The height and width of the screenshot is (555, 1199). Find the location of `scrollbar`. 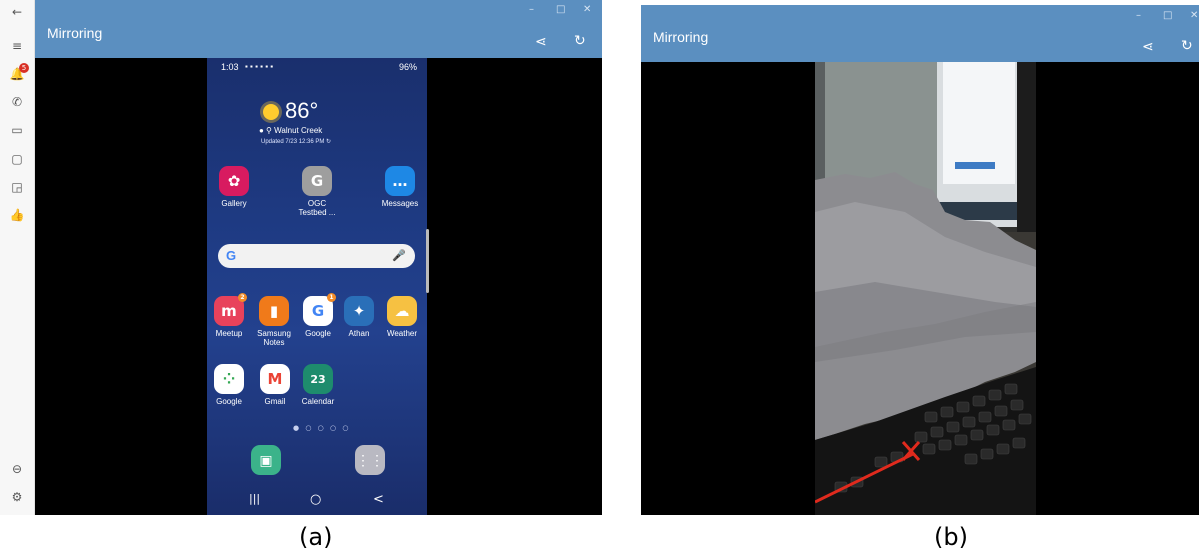

scrollbar is located at coordinates (427, 261).